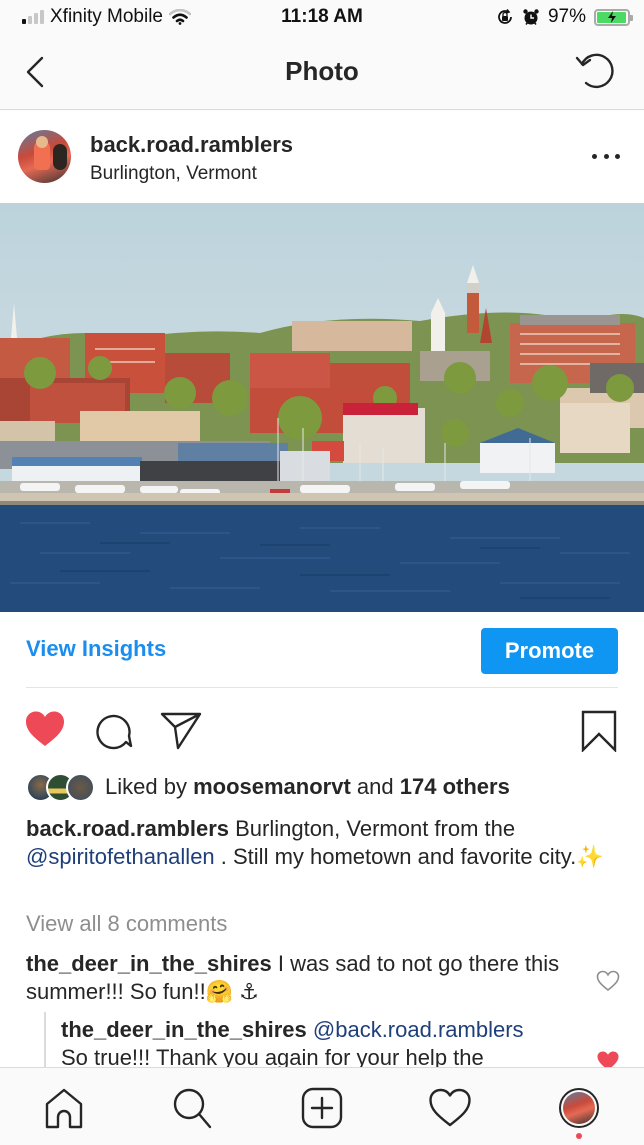 This screenshot has width=644, height=1145. What do you see at coordinates (127, 828) in the screenshot?
I see `caption-username: back.road.ramblers` at bounding box center [127, 828].